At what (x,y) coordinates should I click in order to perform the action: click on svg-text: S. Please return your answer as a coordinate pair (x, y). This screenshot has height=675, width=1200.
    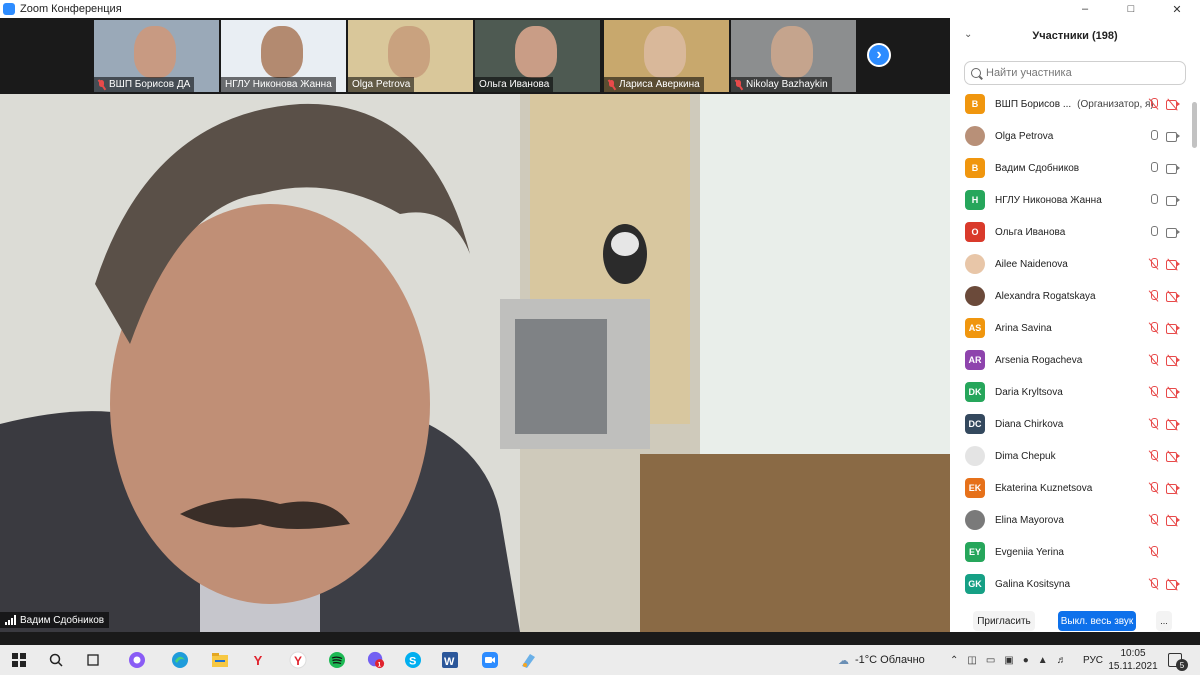
    Looking at the image, I should click on (412, 662).